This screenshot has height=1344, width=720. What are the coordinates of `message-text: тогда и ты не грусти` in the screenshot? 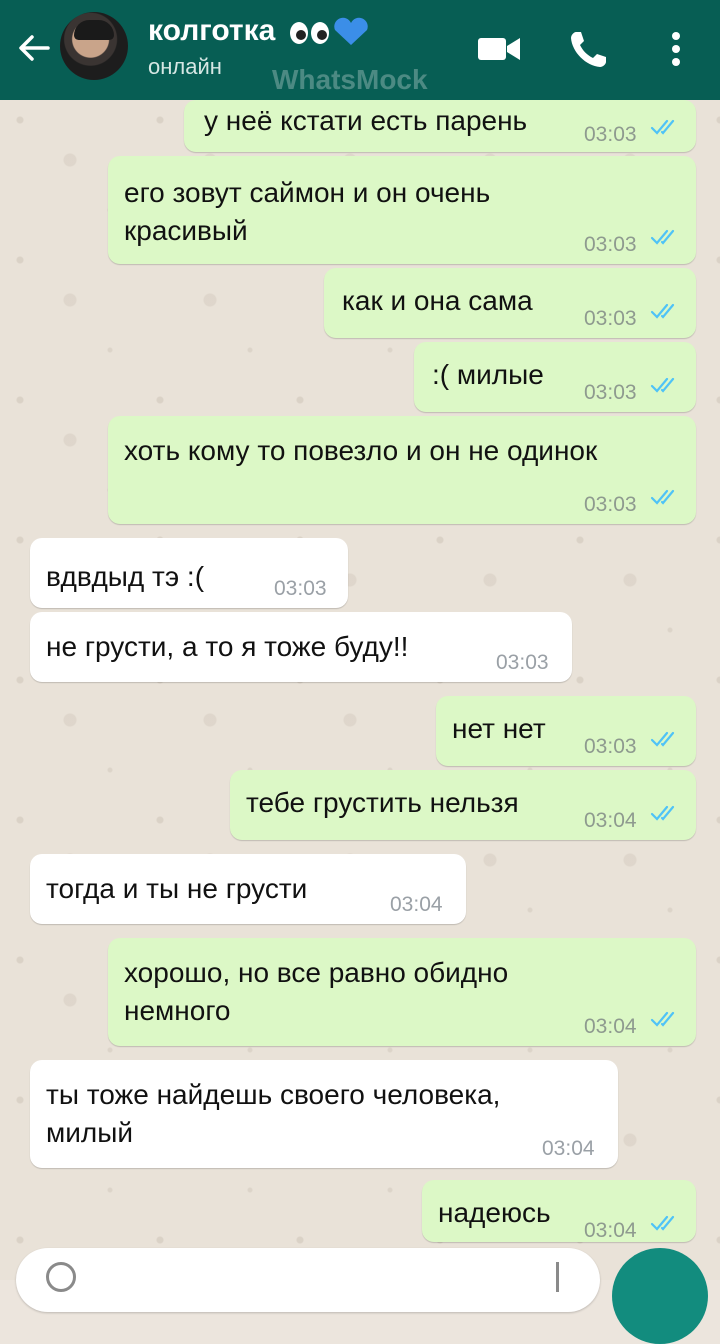 It's located at (177, 888).